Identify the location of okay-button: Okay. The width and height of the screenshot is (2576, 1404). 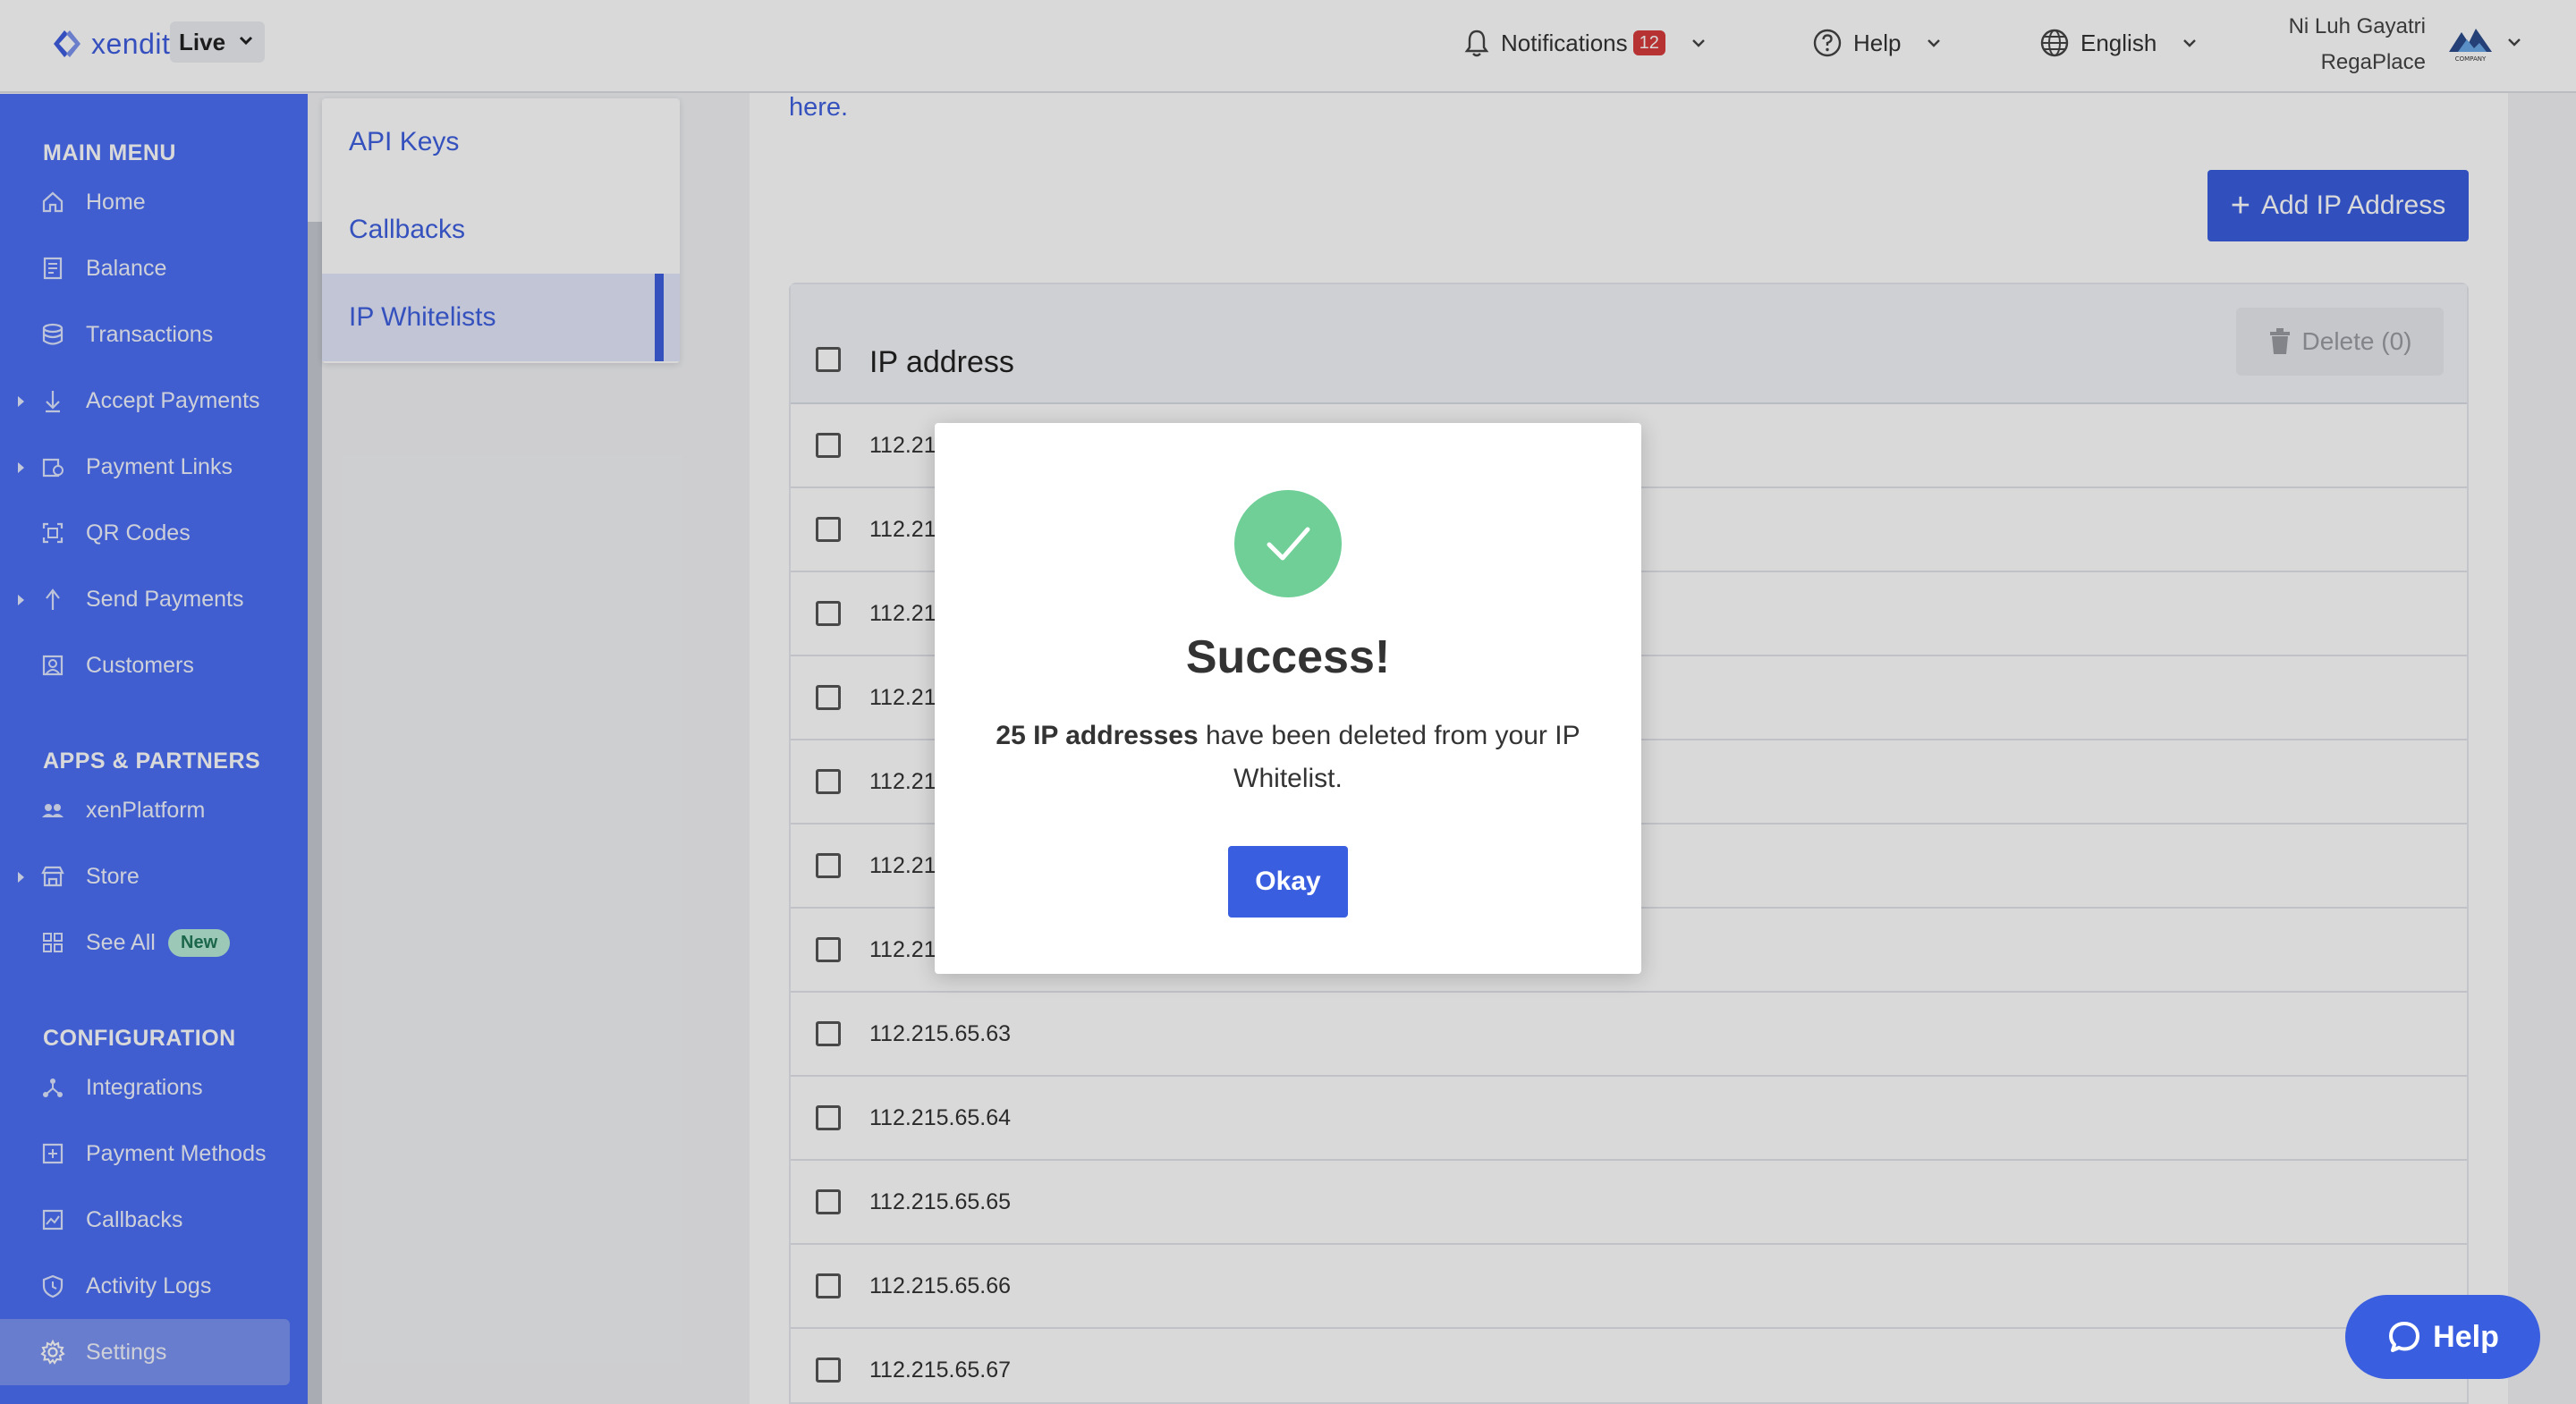
(1288, 882).